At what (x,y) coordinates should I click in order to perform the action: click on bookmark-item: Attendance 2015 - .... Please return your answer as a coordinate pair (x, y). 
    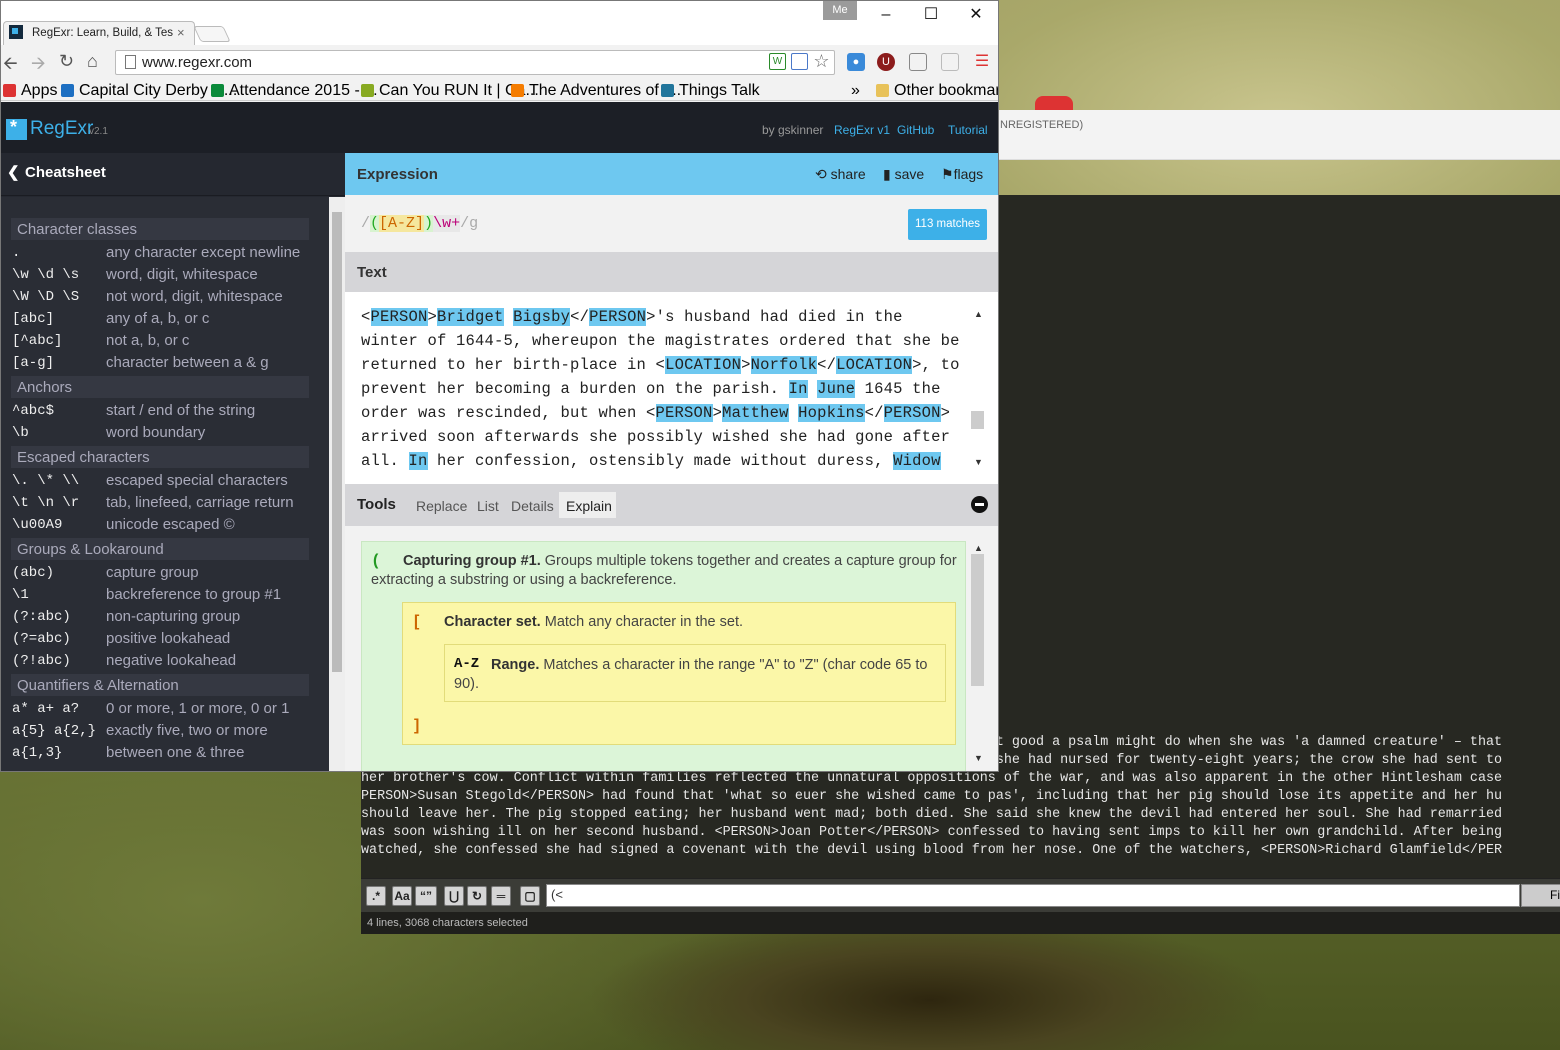
    Looking at the image, I should click on (294, 91).